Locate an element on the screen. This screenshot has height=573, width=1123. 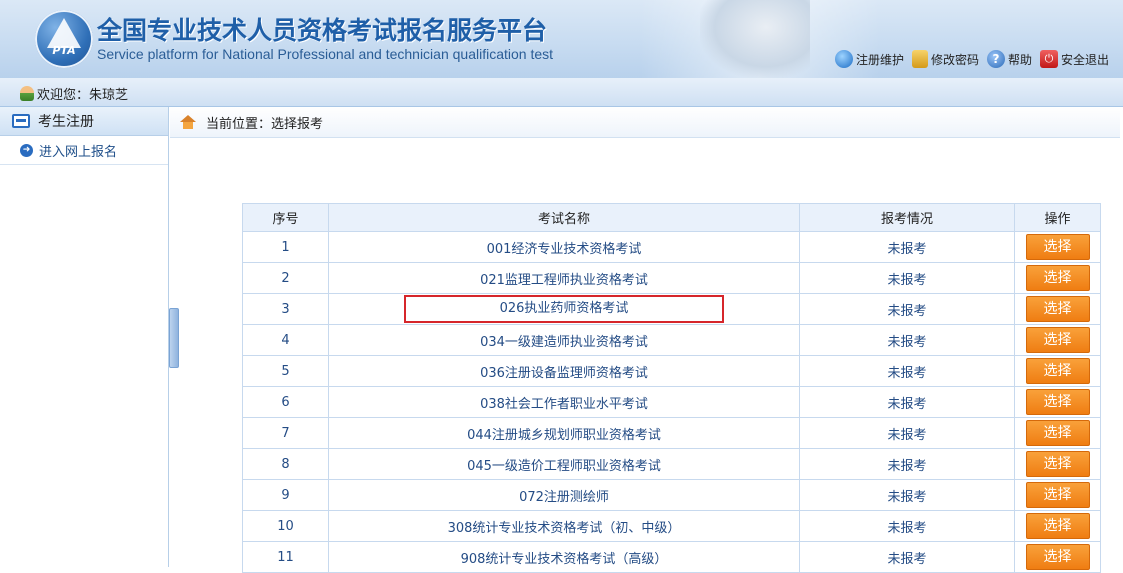
exam-name: 908统计专业技术资格考试（高级） is located at coordinates (564, 559).